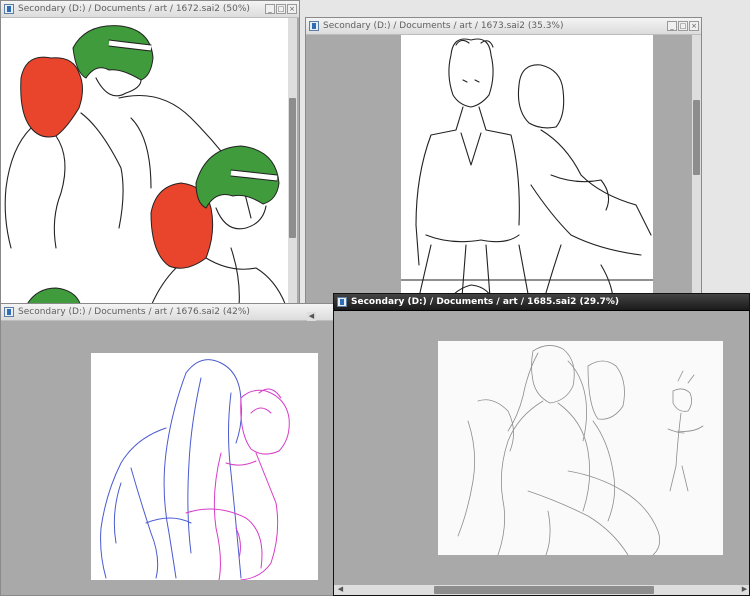  What do you see at coordinates (744, 589) in the screenshot?
I see `scroll-right-icon: ▶` at bounding box center [744, 589].